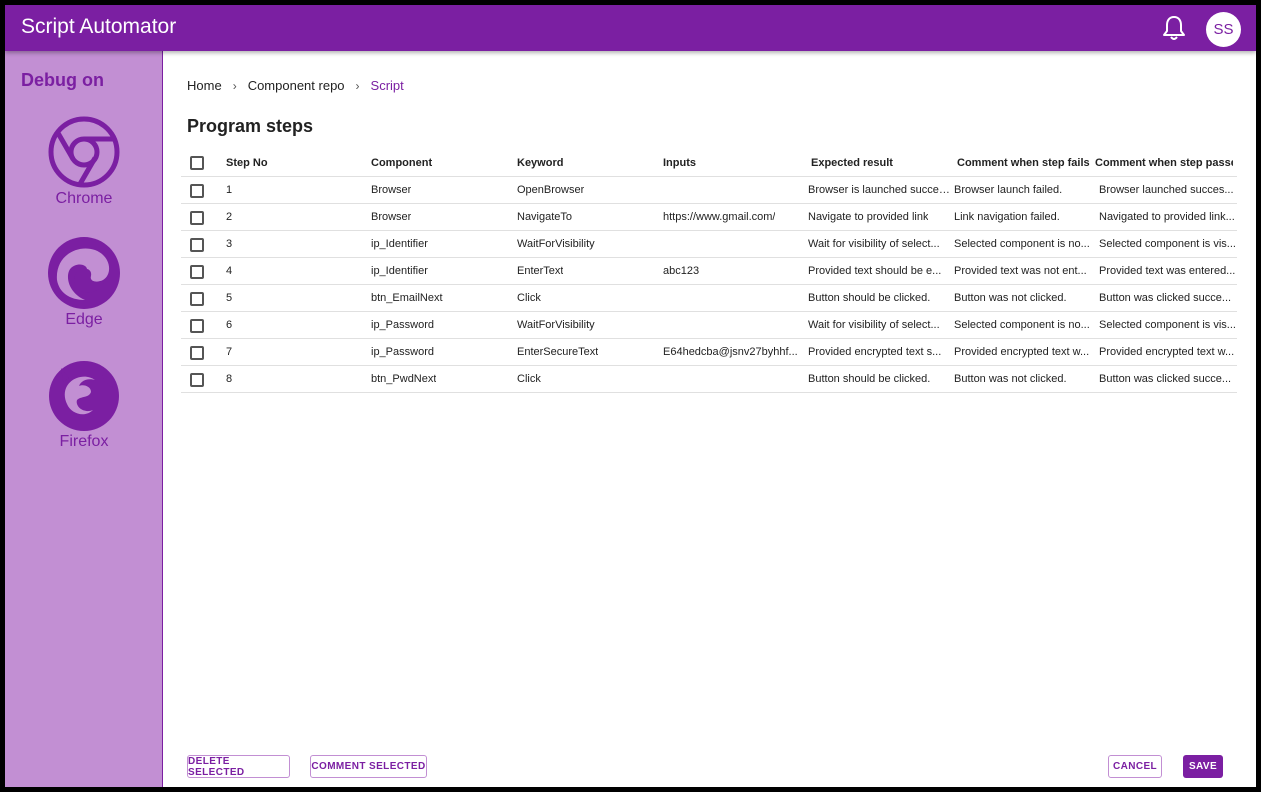 The height and width of the screenshot is (792, 1261). I want to click on cell-component: Browser, so click(391, 189).